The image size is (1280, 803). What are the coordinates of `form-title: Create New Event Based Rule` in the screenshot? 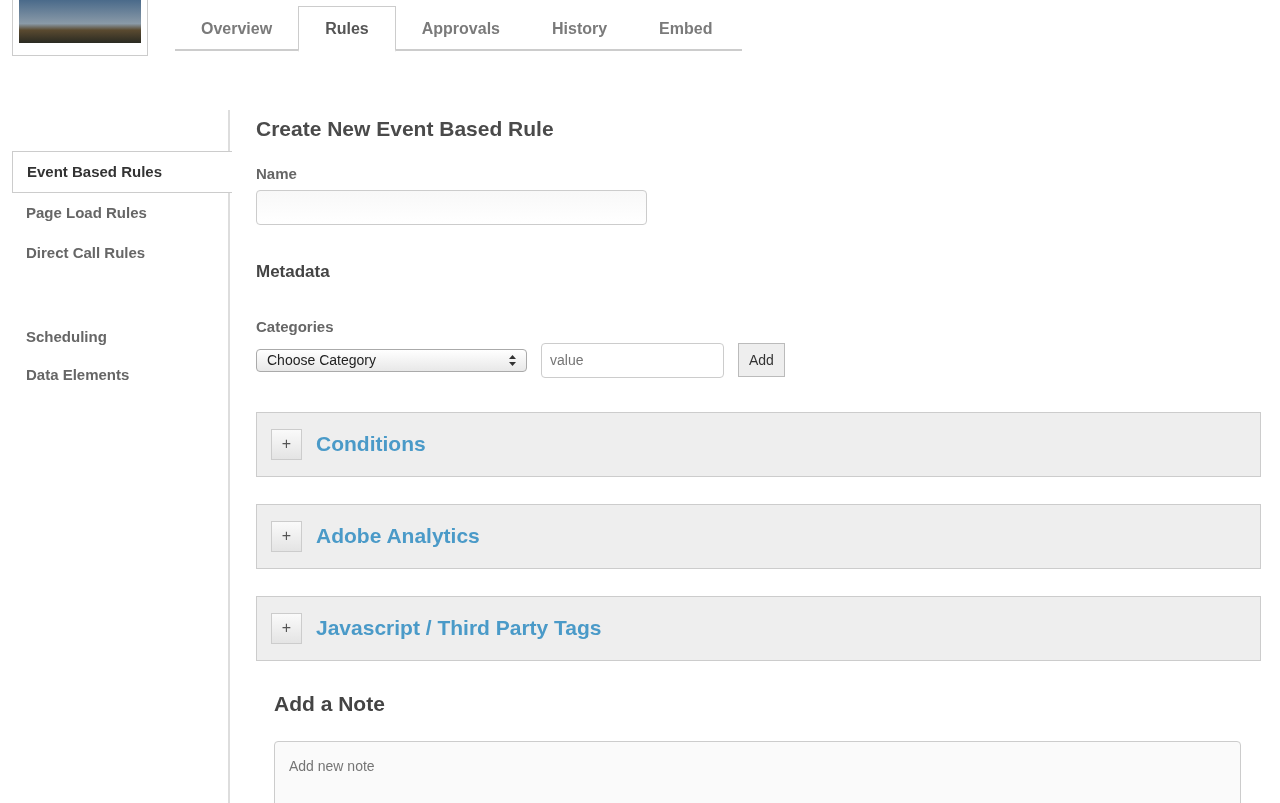 It's located at (405, 129).